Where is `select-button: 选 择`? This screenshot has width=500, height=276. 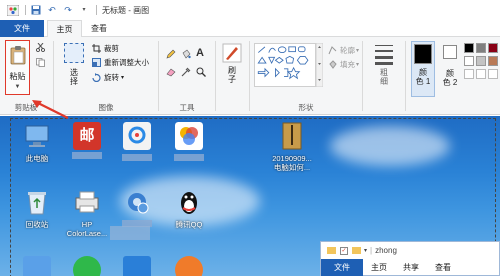 select-button: 选 择 is located at coordinates (74, 68).